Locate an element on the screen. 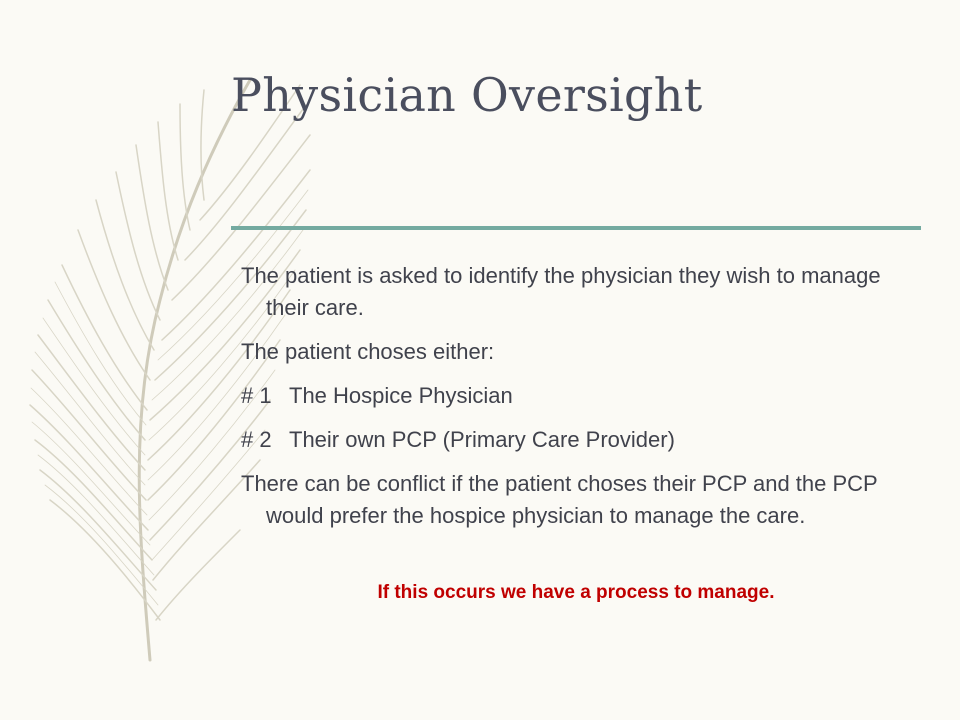 The width and height of the screenshot is (960, 720). option-item: # 2 Their own PCP (Primary Care Provider) is located at coordinates (575, 440).